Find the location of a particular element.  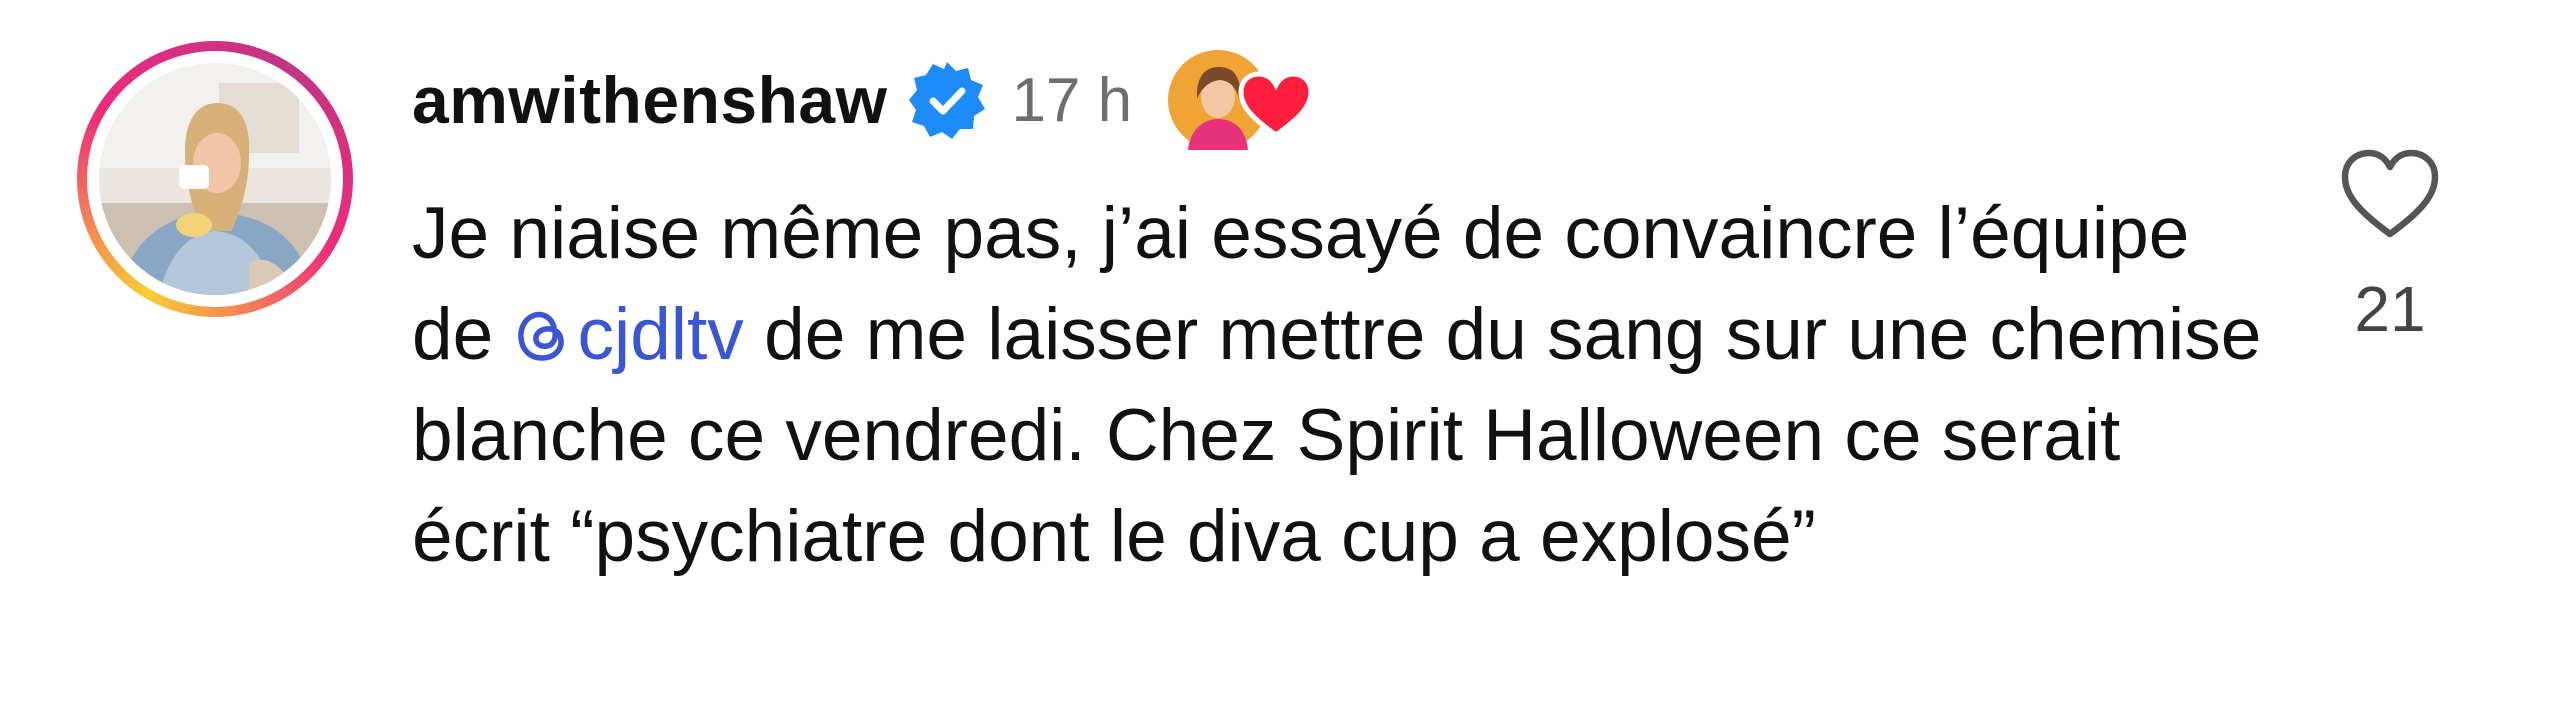

like-count: 21 is located at coordinates (2390, 309).